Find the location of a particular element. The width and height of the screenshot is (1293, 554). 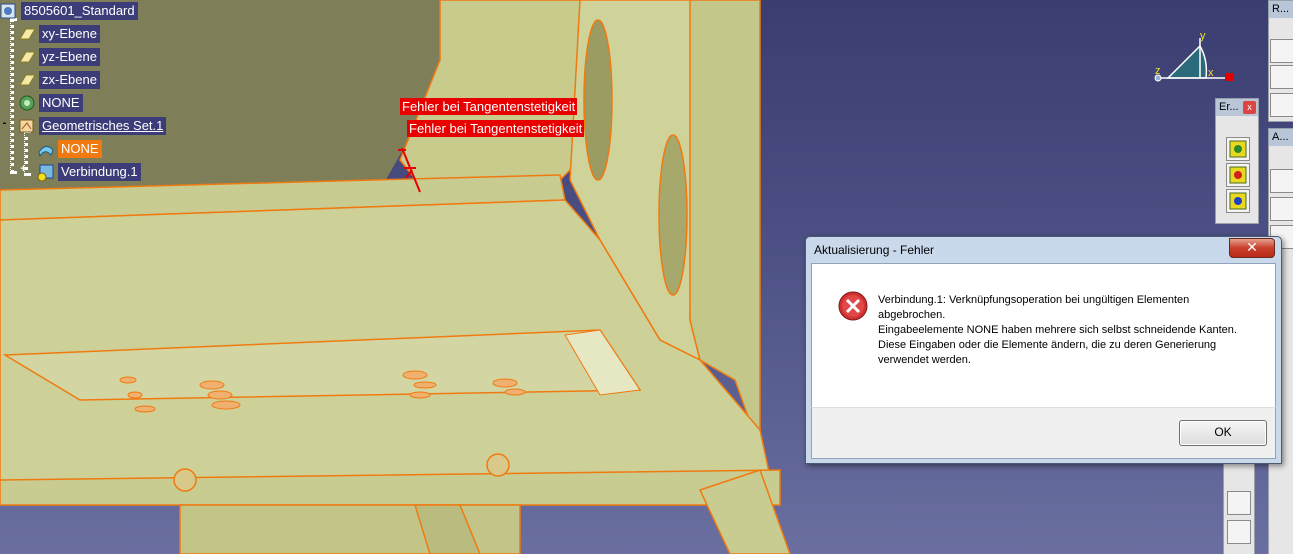

toolbar-er: Er... x is located at coordinates (1237, 161).